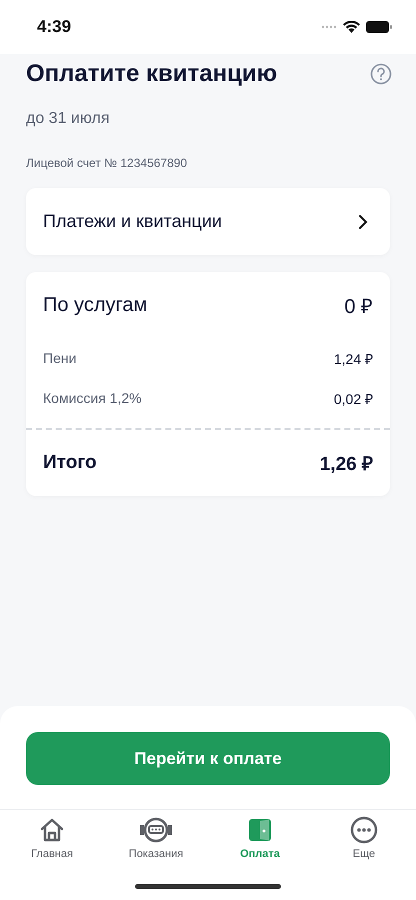  I want to click on fee-label: Пени, so click(59, 358).